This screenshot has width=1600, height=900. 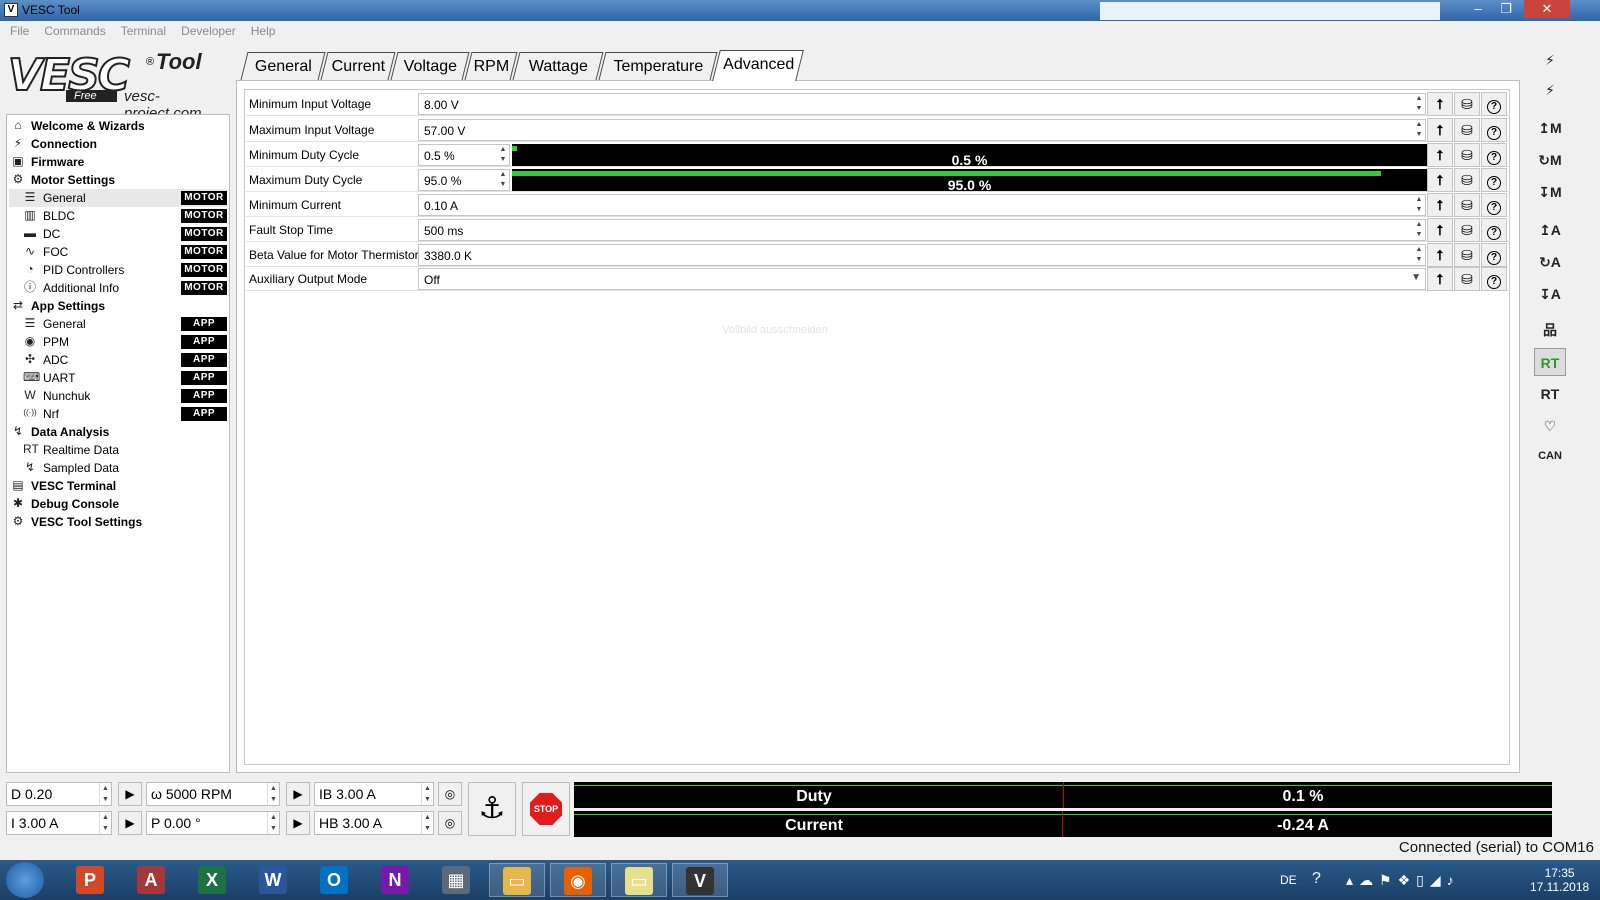 What do you see at coordinates (1416, 277) in the screenshot?
I see `dropdown-arrow-icon: ▼` at bounding box center [1416, 277].